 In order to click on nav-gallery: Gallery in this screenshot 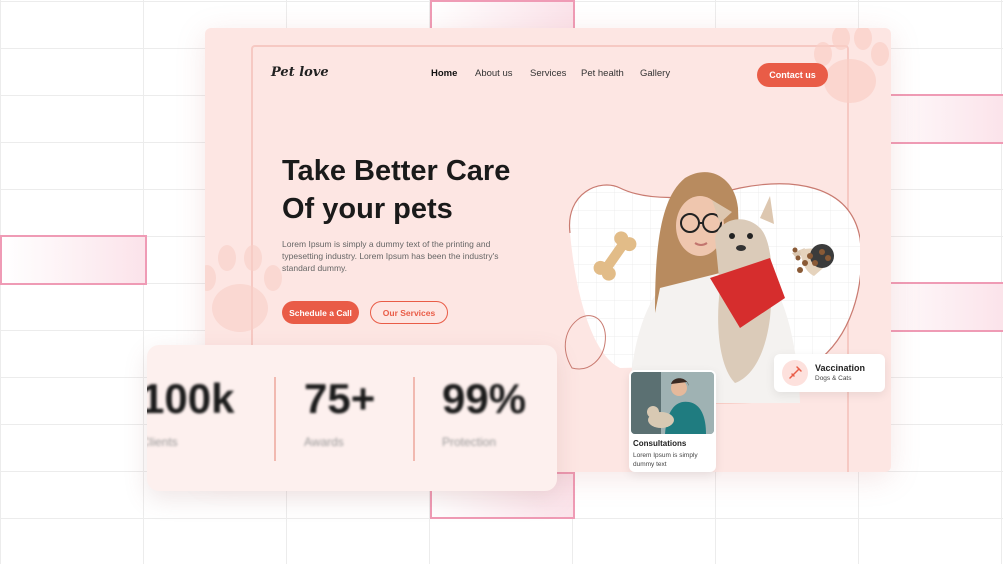, I will do `click(655, 73)`.